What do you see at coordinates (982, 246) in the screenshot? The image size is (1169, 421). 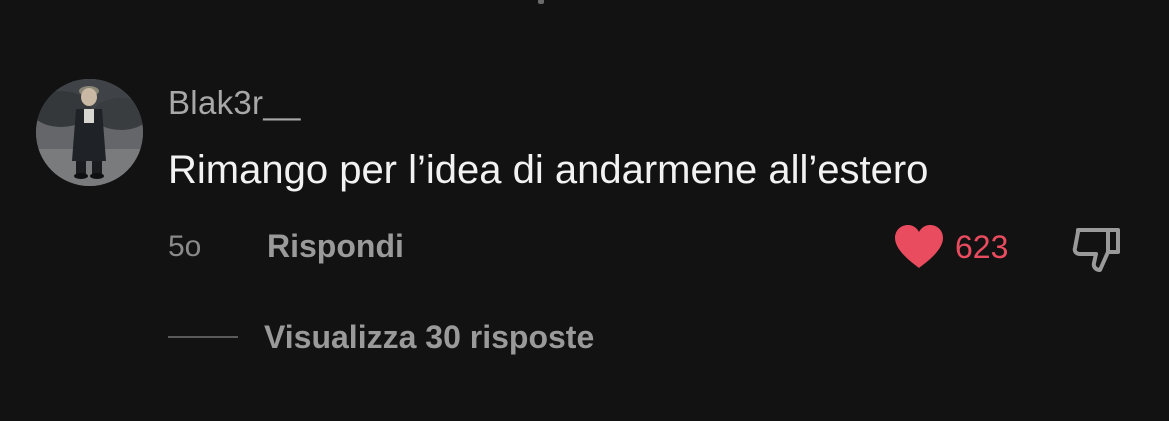 I see `like-count: 623` at bounding box center [982, 246].